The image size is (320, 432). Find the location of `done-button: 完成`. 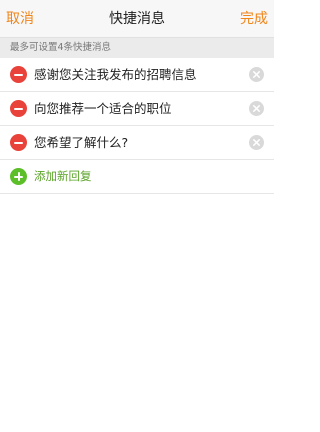

done-button: 完成 is located at coordinates (254, 19).